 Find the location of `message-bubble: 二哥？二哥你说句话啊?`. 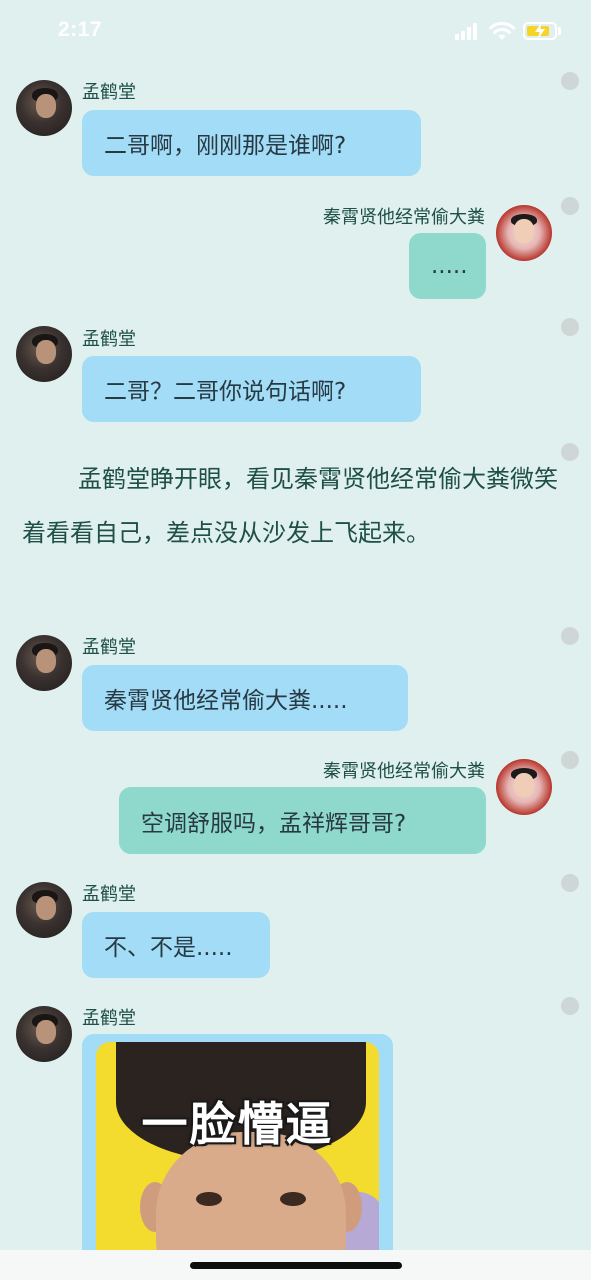

message-bubble: 二哥？二哥你说句话啊? is located at coordinates (251, 389).